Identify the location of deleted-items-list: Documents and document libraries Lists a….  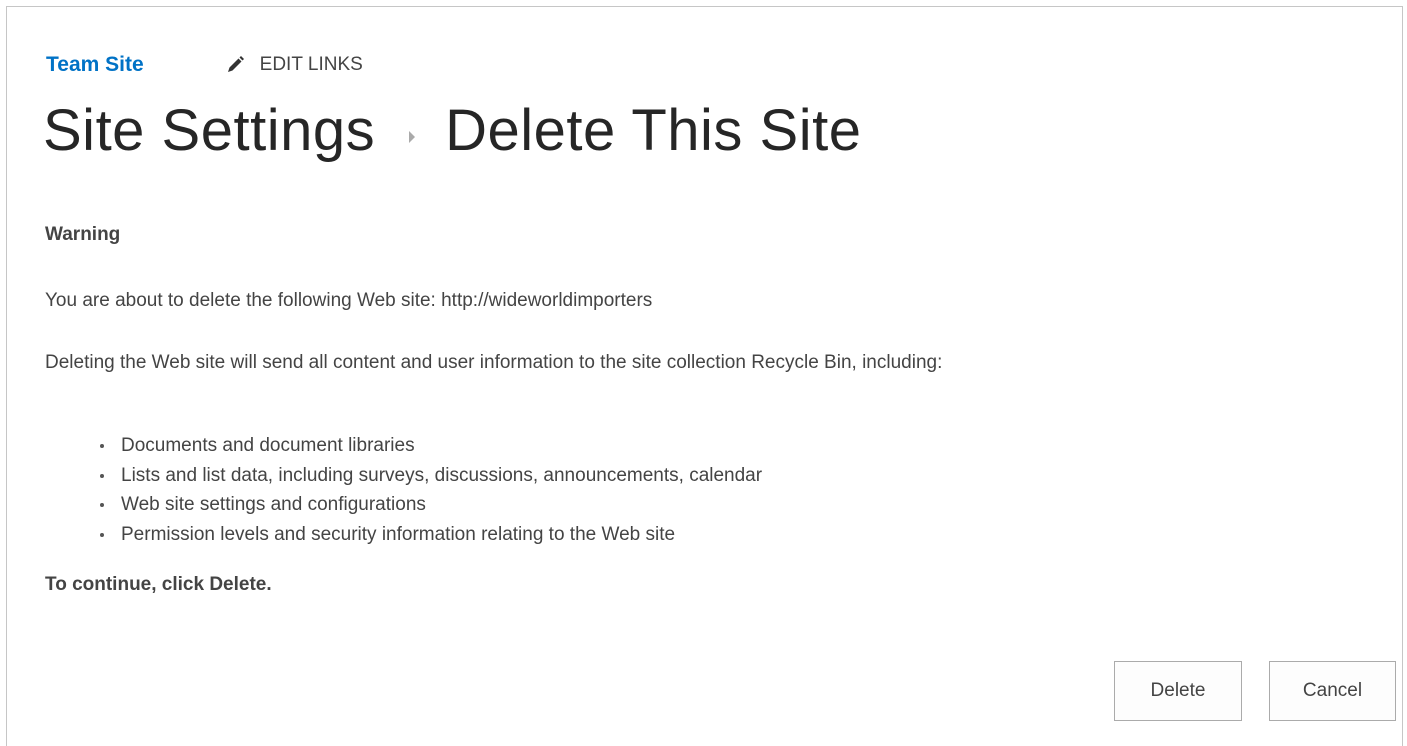
(403, 490).